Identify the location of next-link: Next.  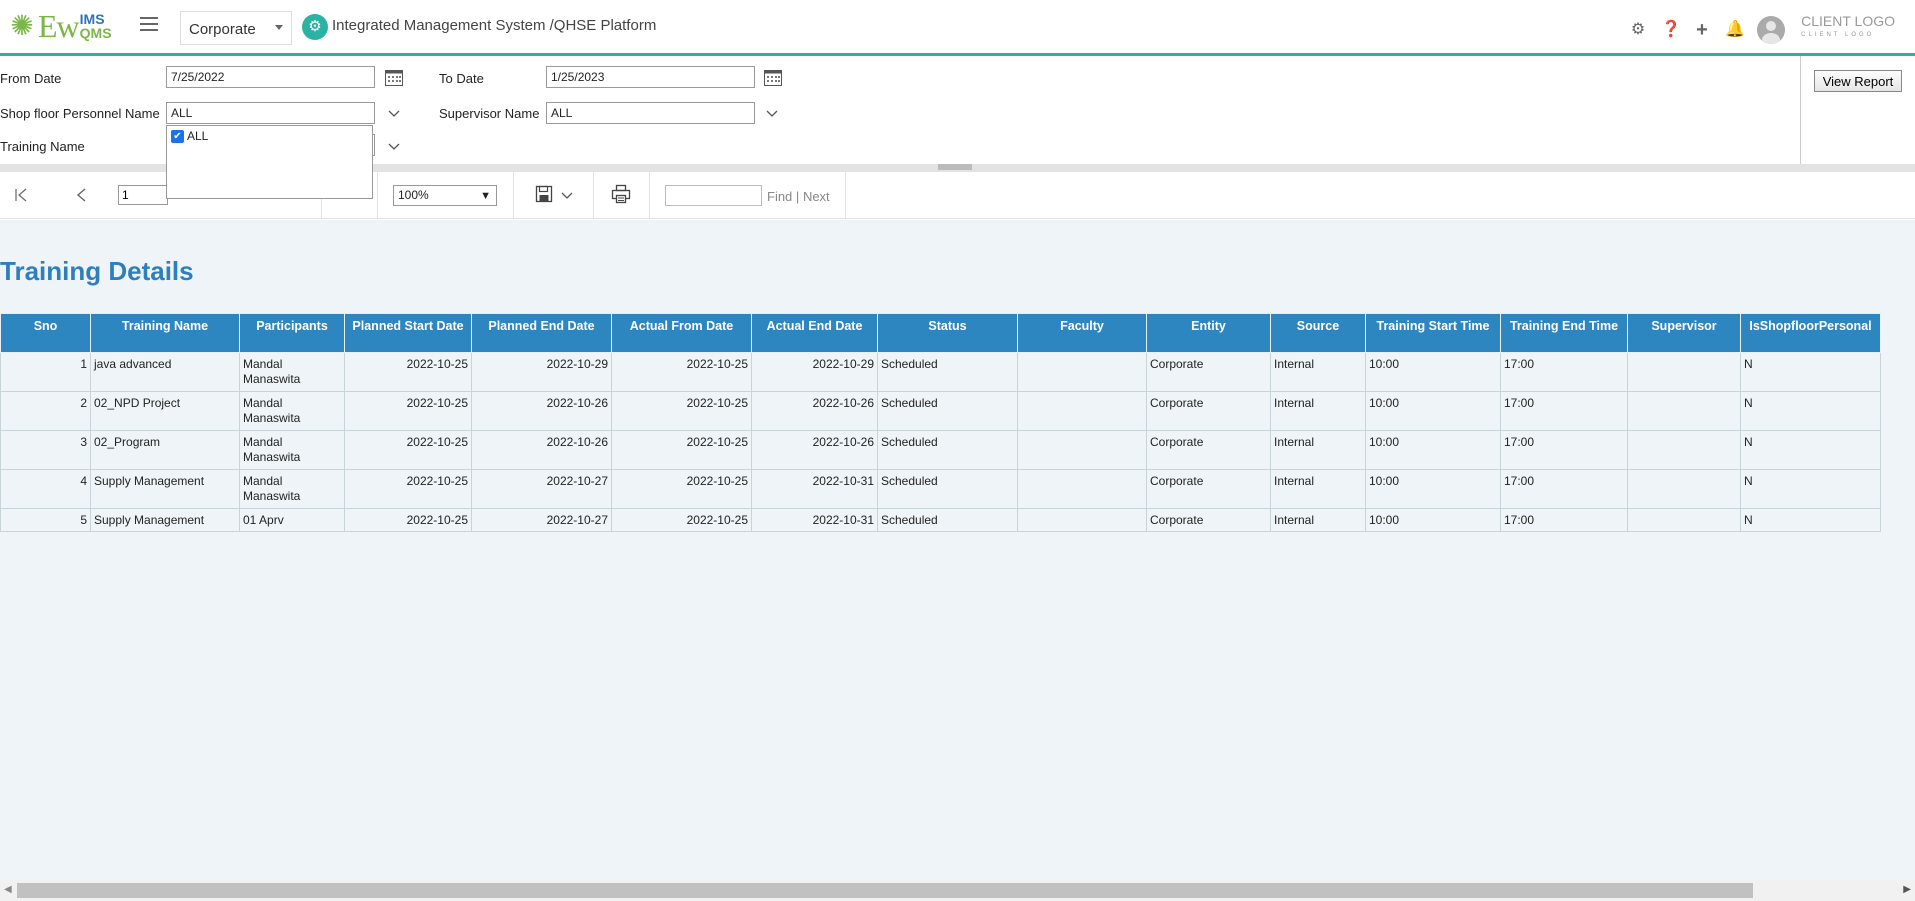
(816, 196).